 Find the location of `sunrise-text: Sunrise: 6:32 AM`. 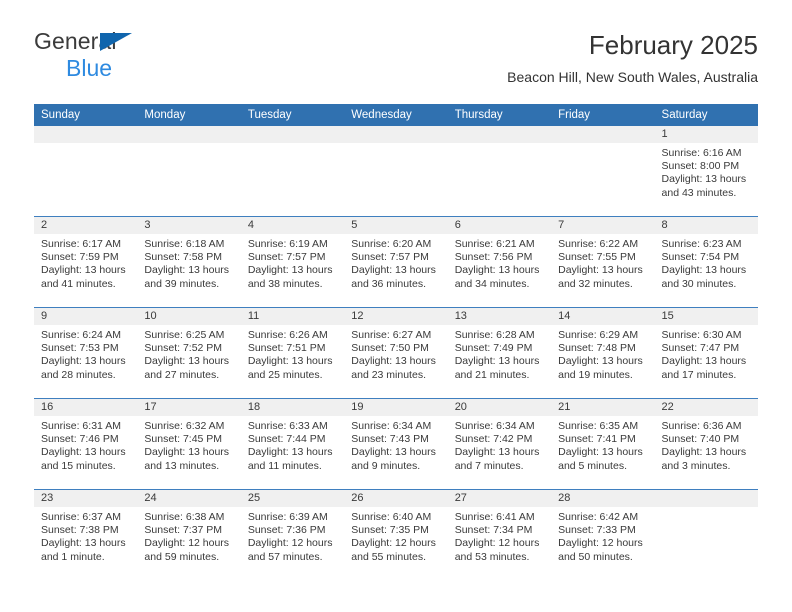

sunrise-text: Sunrise: 6:32 AM is located at coordinates (184, 426).